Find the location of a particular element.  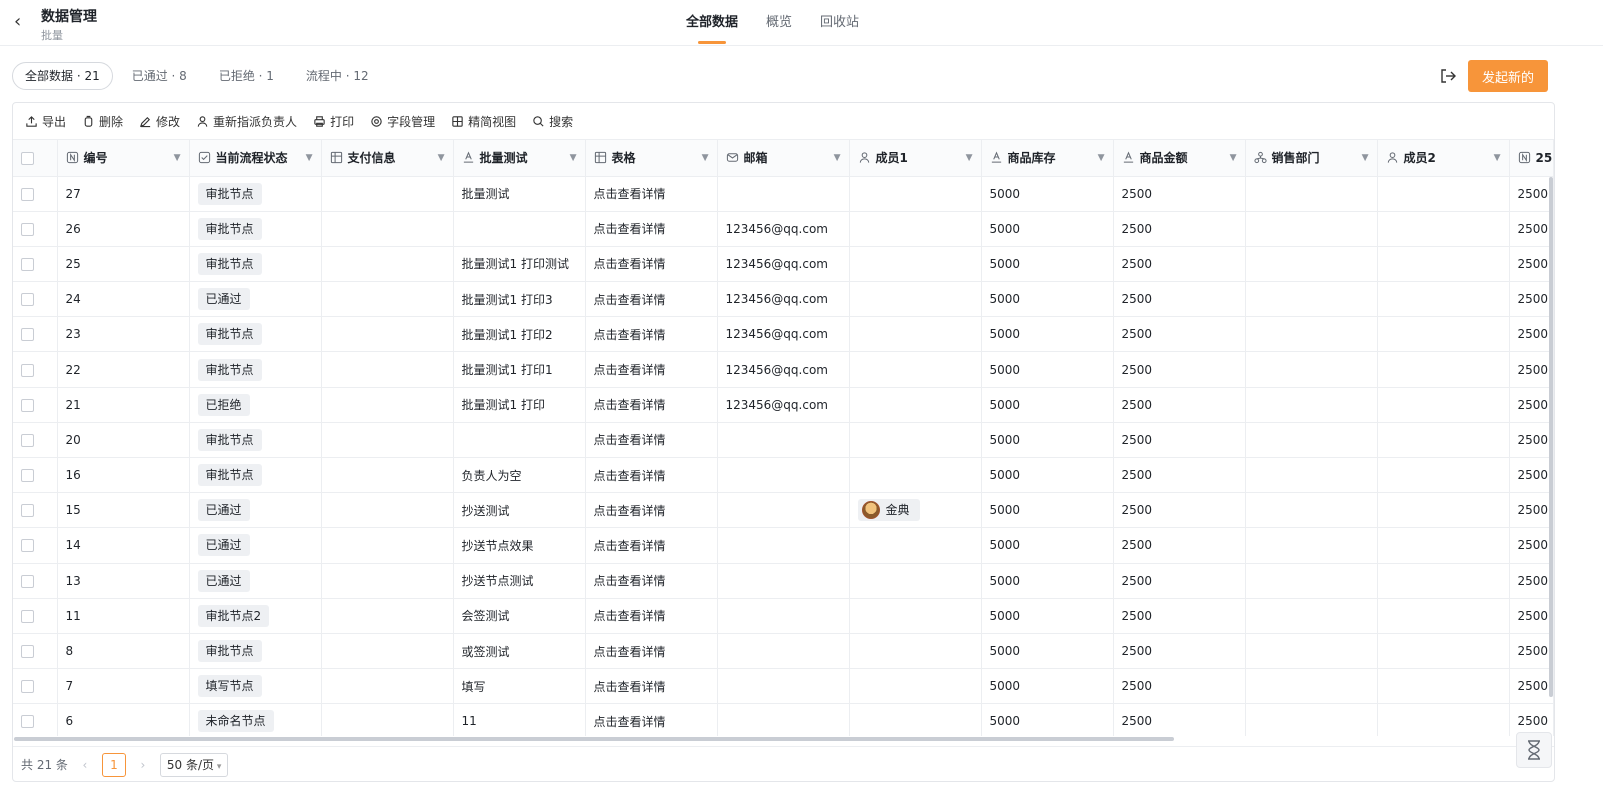

column-header: 当前流程状态 ▼ is located at coordinates (255, 158).